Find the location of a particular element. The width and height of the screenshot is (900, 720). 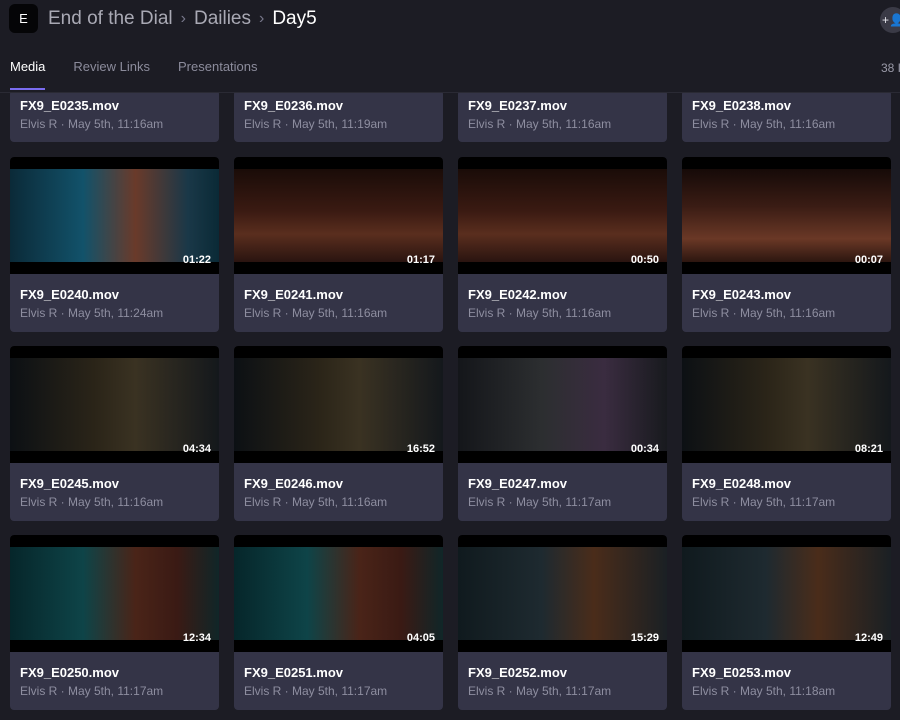

video-thumbnail: 04:34 is located at coordinates (114, 404).